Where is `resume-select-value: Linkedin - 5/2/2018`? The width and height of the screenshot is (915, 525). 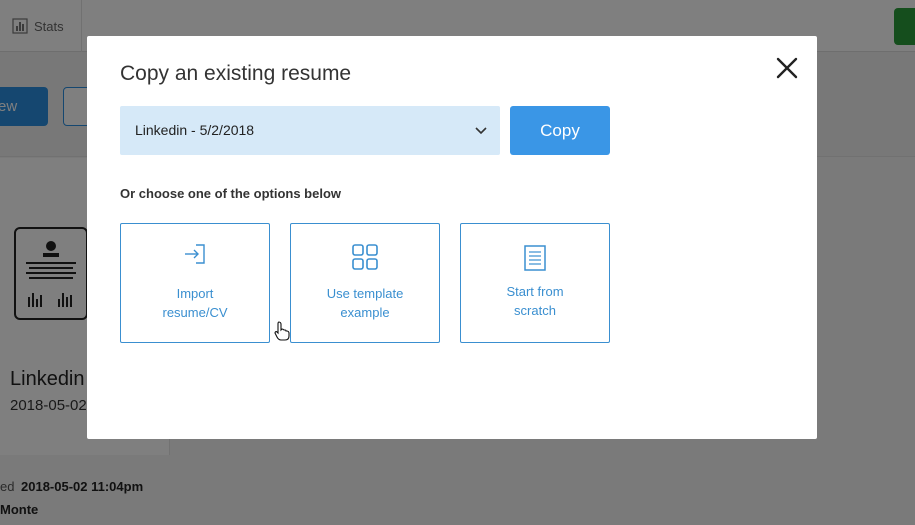
resume-select-value: Linkedin - 5/2/2018 is located at coordinates (195, 130).